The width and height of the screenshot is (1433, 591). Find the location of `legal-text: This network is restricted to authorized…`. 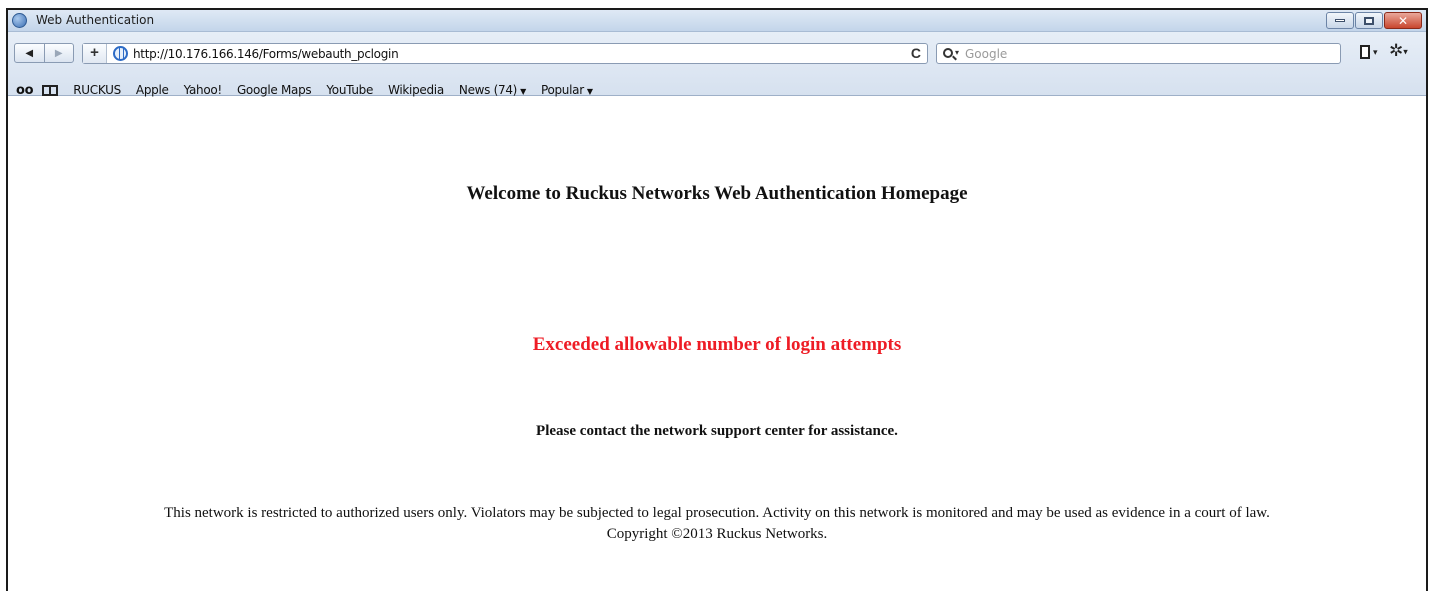

legal-text: This network is restricted to authorized… is located at coordinates (717, 513).